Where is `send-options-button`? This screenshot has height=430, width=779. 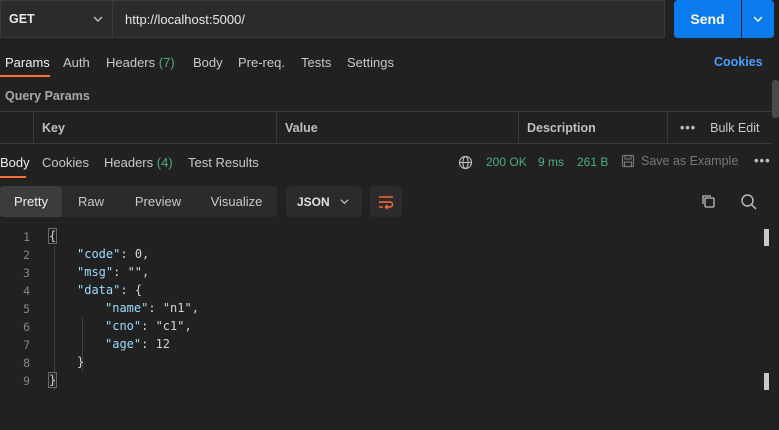 send-options-button is located at coordinates (758, 19).